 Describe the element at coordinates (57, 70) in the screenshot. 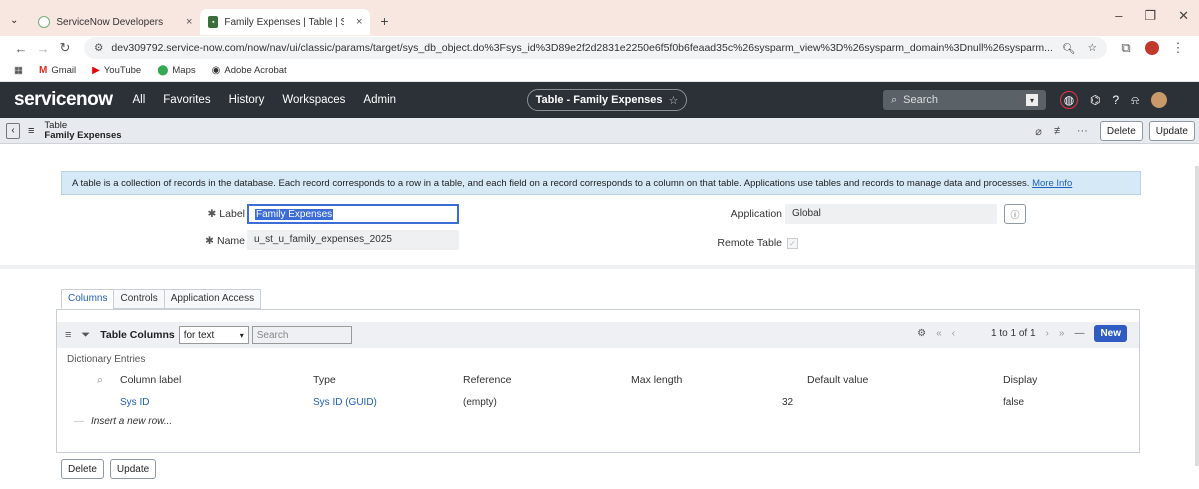

I see `bookmark-gmail: M Gmail` at that location.